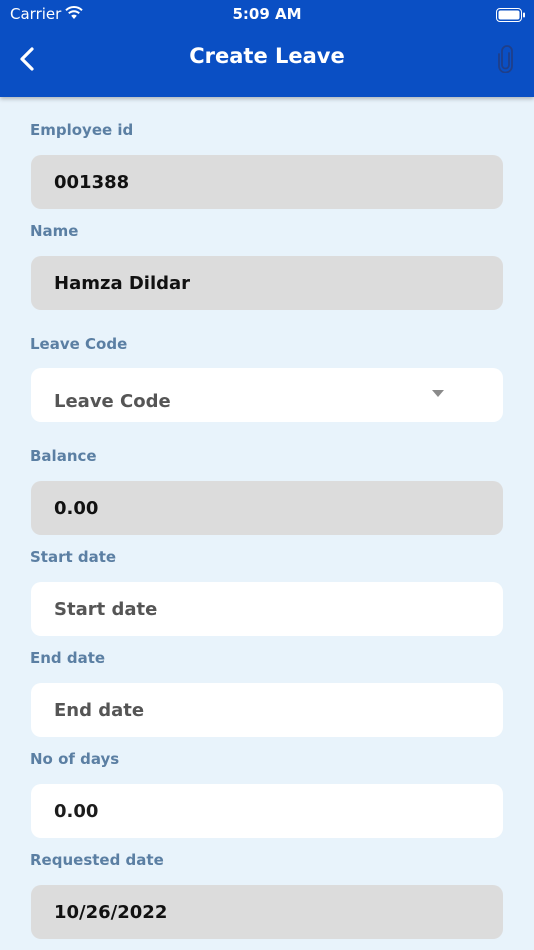 The width and height of the screenshot is (534, 950). Describe the element at coordinates (267, 283) in the screenshot. I see `name-field: Hamza Dildar` at that location.